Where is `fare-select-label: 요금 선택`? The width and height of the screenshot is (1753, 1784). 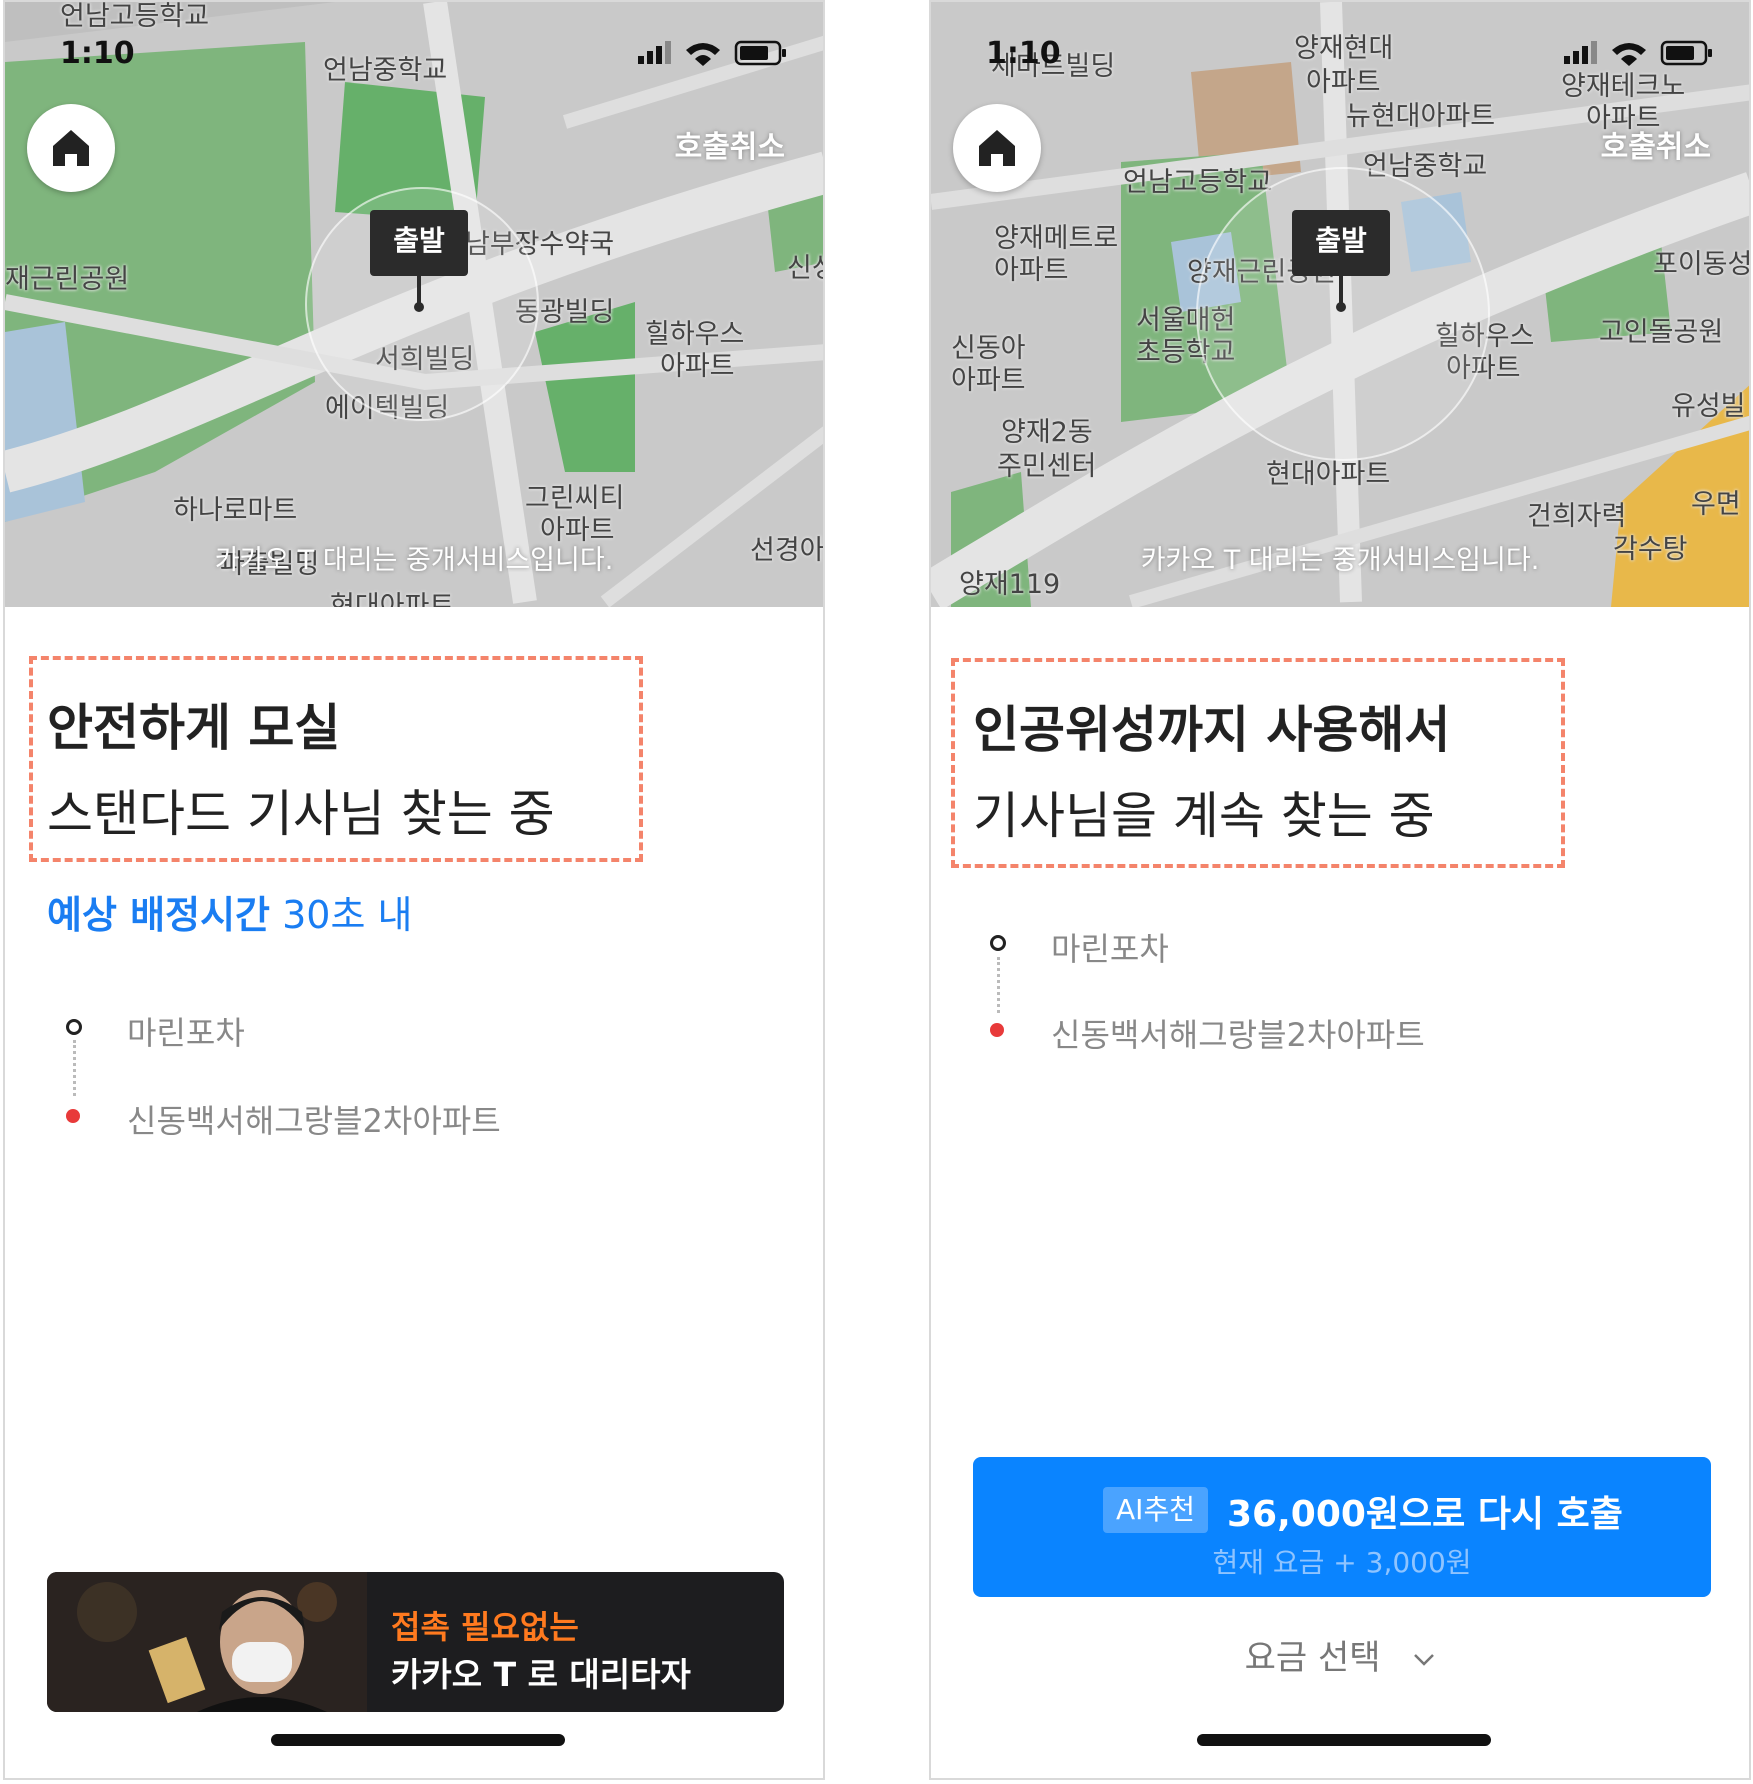 fare-select-label: 요금 선택 is located at coordinates (1312, 1658).